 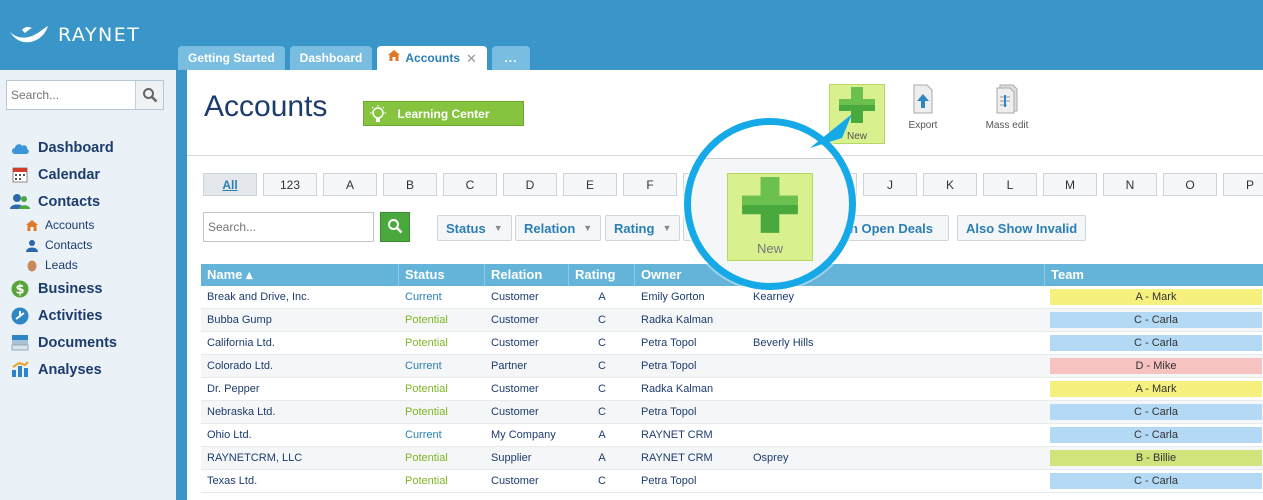 I want to click on cell-name: Ohio Ltd., so click(x=300, y=435).